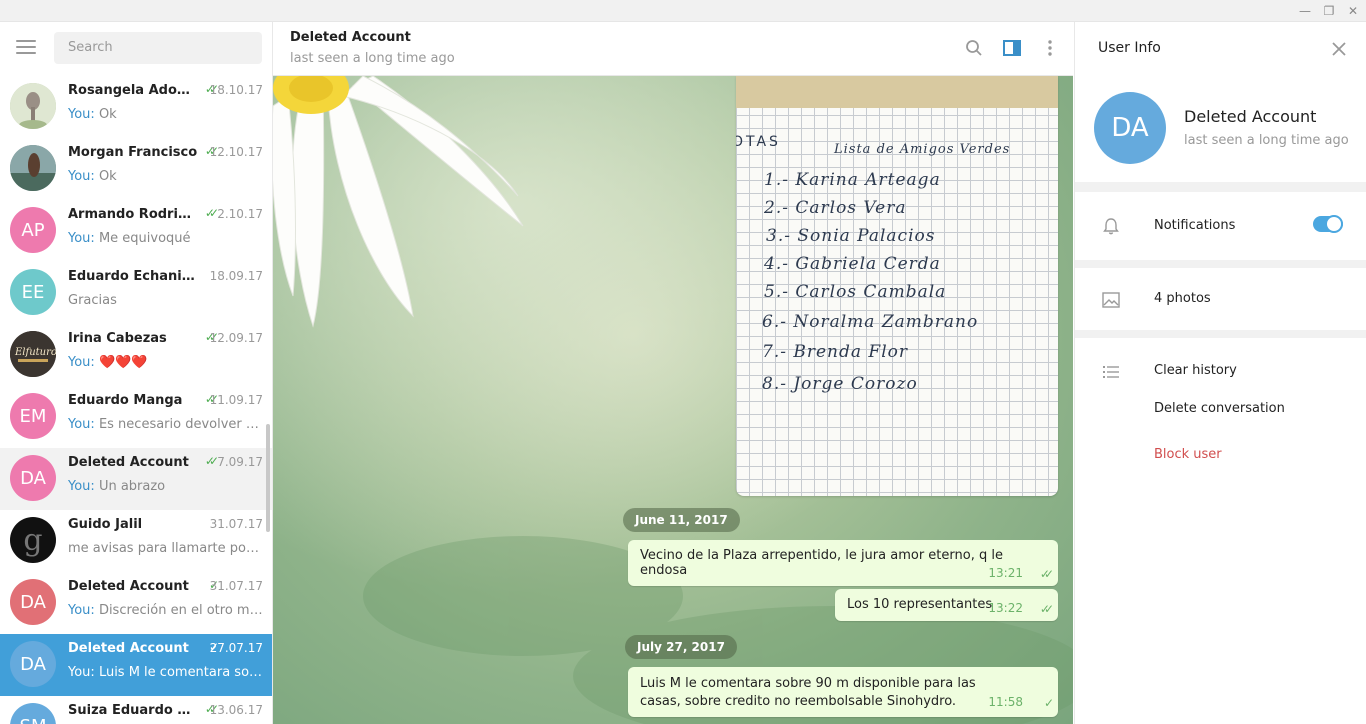  I want to click on media-section, so click(1220, 299).